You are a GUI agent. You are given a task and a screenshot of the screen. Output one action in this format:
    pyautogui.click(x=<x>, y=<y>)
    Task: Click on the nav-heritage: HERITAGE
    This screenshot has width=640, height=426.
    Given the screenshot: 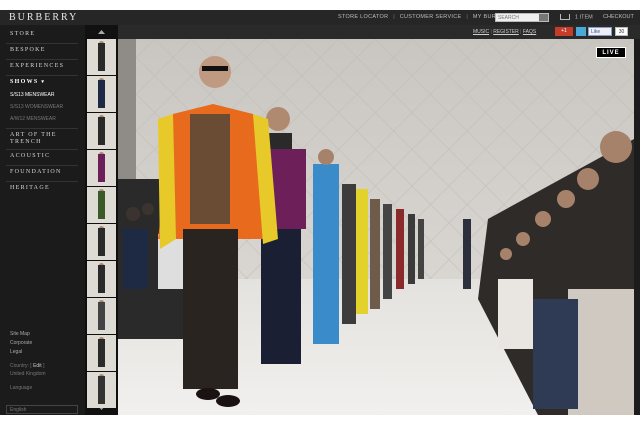 What is the action you would take?
    pyautogui.click(x=30, y=188)
    